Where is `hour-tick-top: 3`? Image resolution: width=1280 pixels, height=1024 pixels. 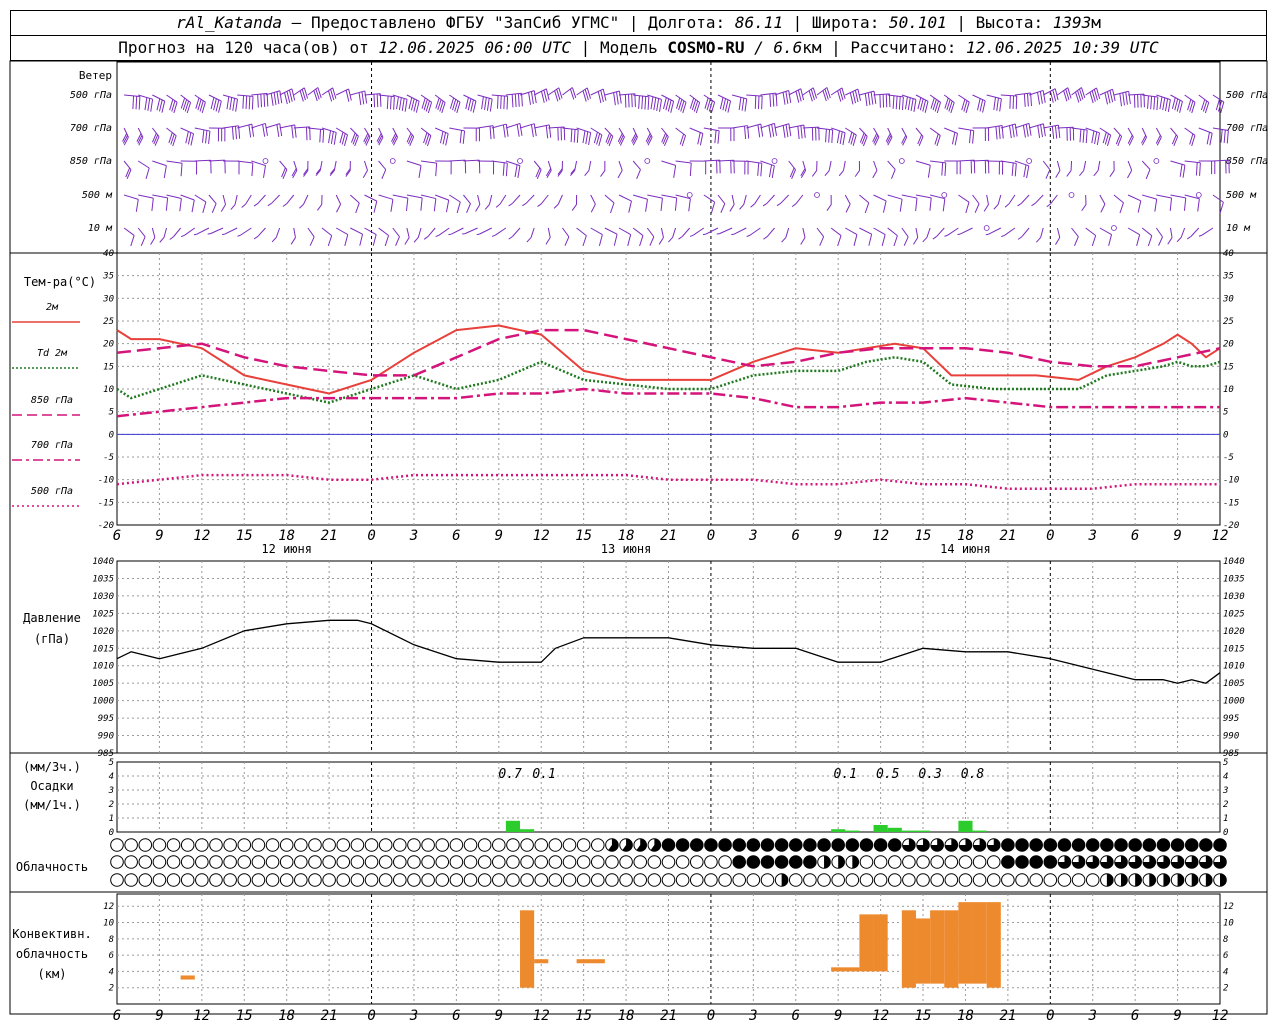
hour-tick-top: 3 is located at coordinates (1092, 536).